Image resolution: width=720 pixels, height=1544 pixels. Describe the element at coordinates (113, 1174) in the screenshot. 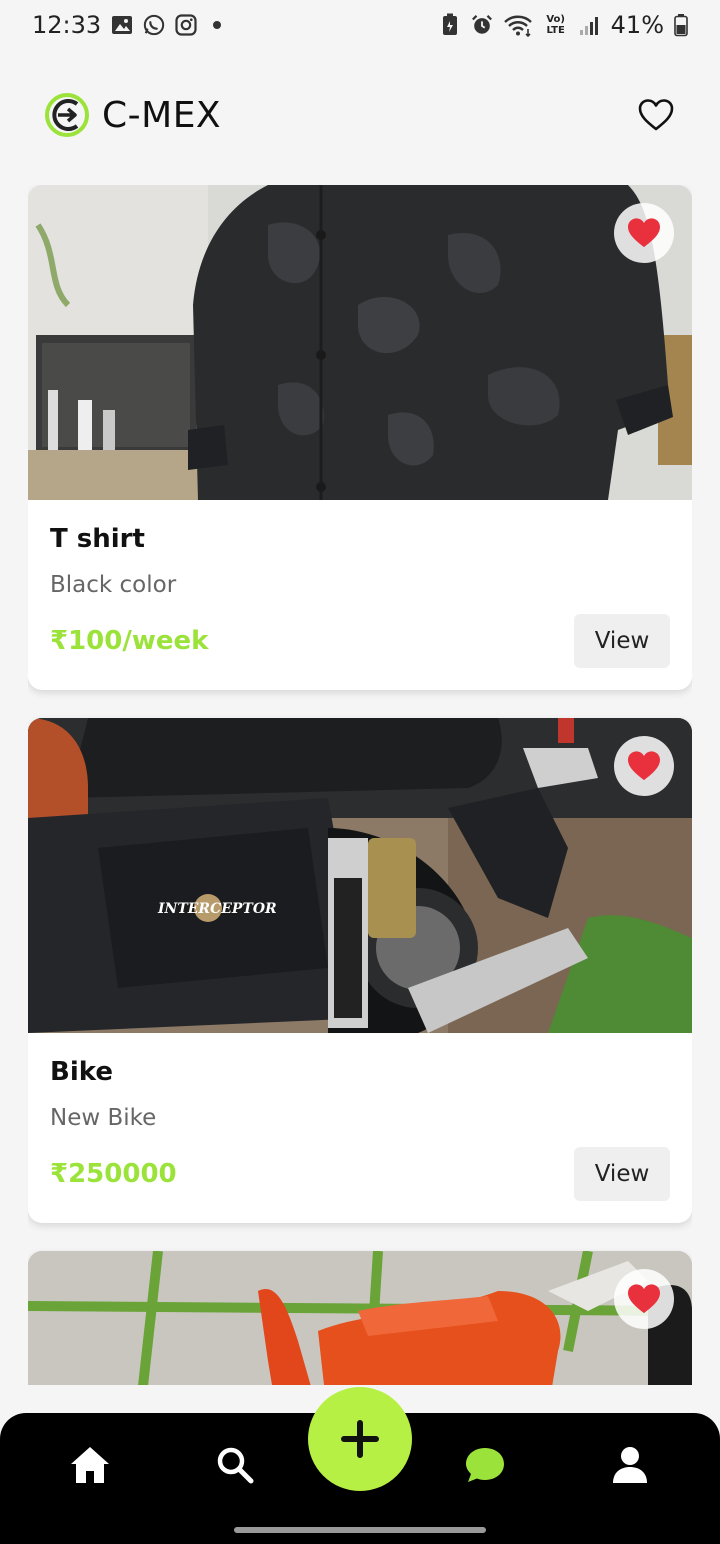

I see `listing-price: ₹250000` at that location.